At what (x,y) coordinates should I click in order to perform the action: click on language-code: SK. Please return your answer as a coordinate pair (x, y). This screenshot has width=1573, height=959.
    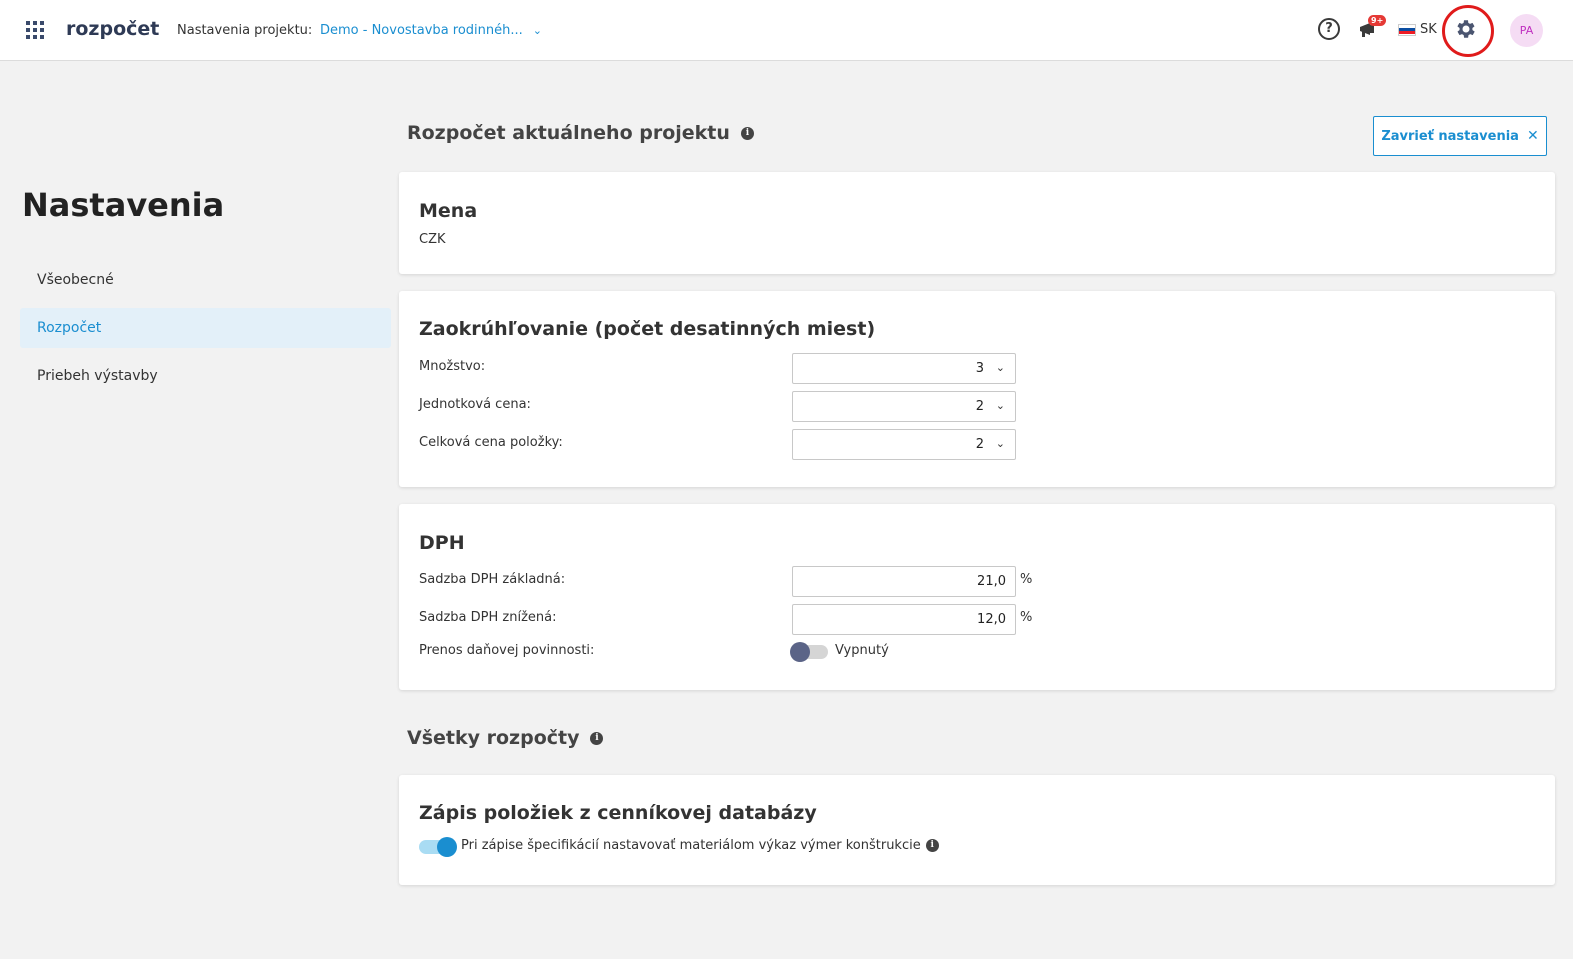
    Looking at the image, I should click on (1428, 29).